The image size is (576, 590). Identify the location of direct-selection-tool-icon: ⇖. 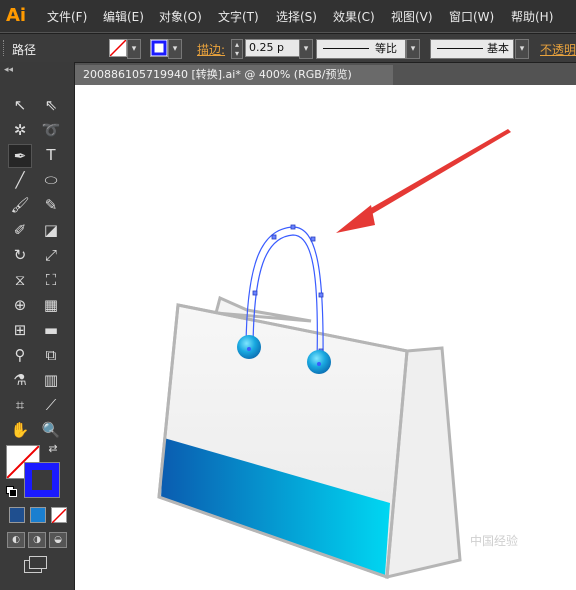
(51, 105).